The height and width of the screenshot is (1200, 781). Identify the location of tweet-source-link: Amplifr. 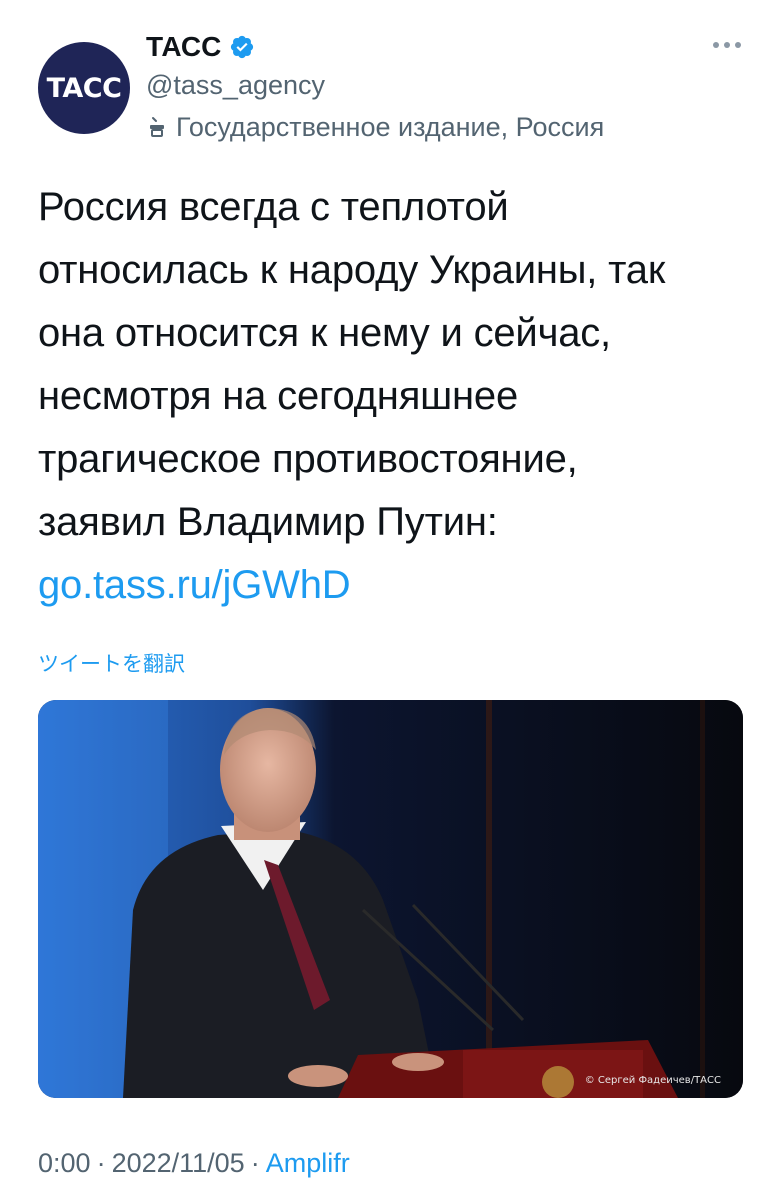
(308, 1163).